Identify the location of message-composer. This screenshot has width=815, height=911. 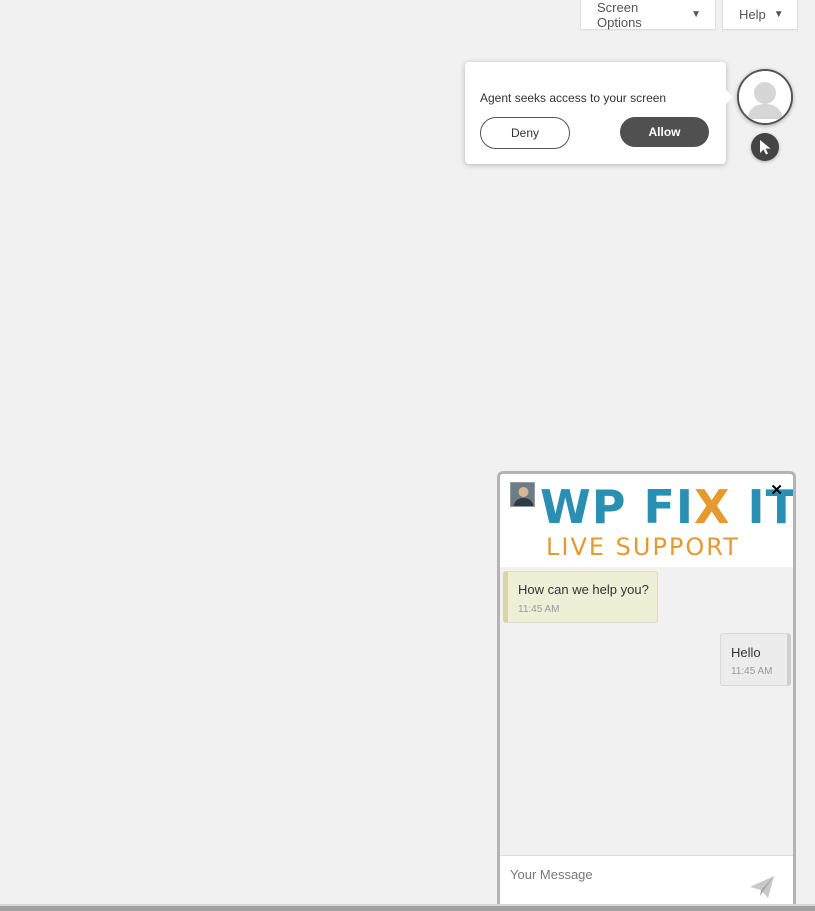
(646, 883).